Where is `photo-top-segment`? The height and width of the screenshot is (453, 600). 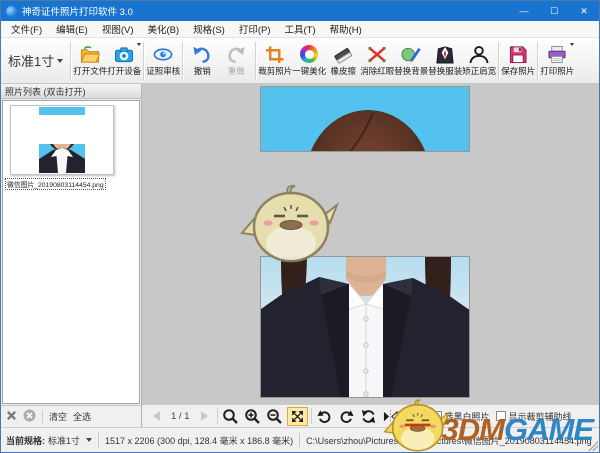
photo-top-segment is located at coordinates (365, 119).